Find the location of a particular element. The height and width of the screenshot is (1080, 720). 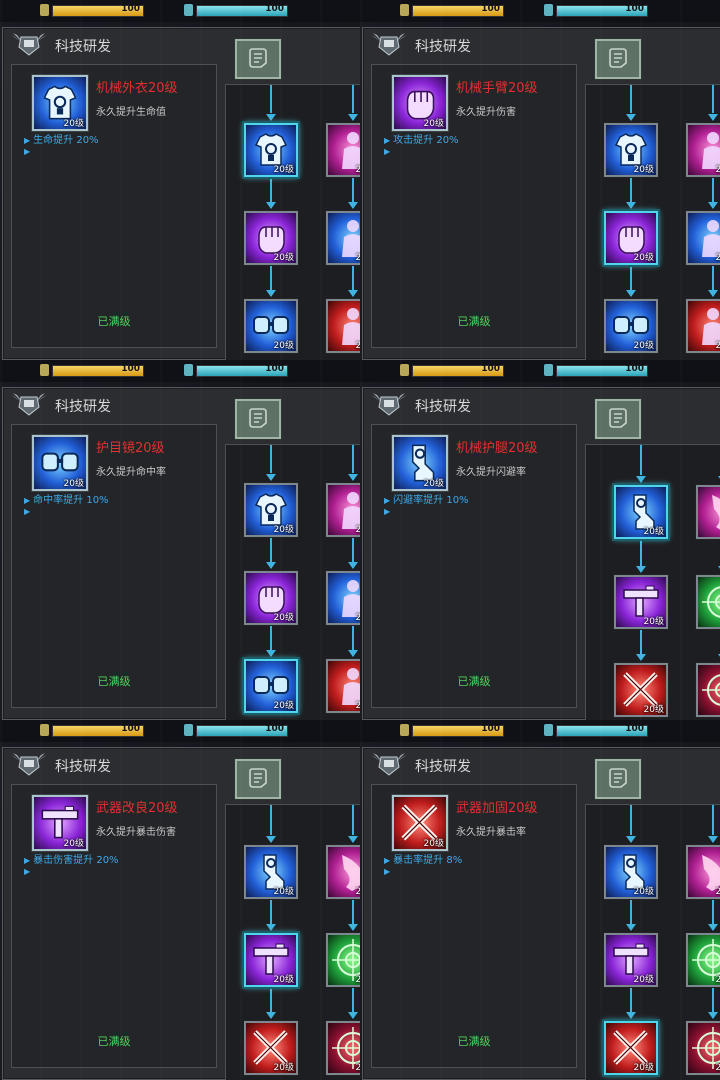

skill-name: 机械护腿20级 is located at coordinates (497, 448).